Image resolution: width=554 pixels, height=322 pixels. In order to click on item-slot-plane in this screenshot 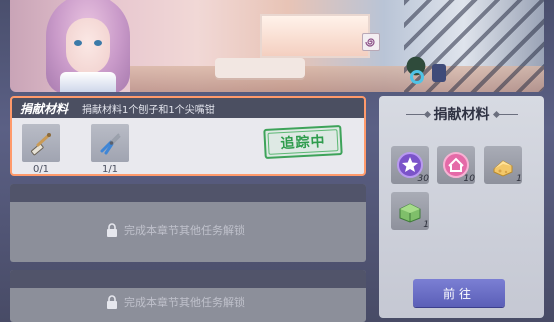, I will do `click(41, 143)`.